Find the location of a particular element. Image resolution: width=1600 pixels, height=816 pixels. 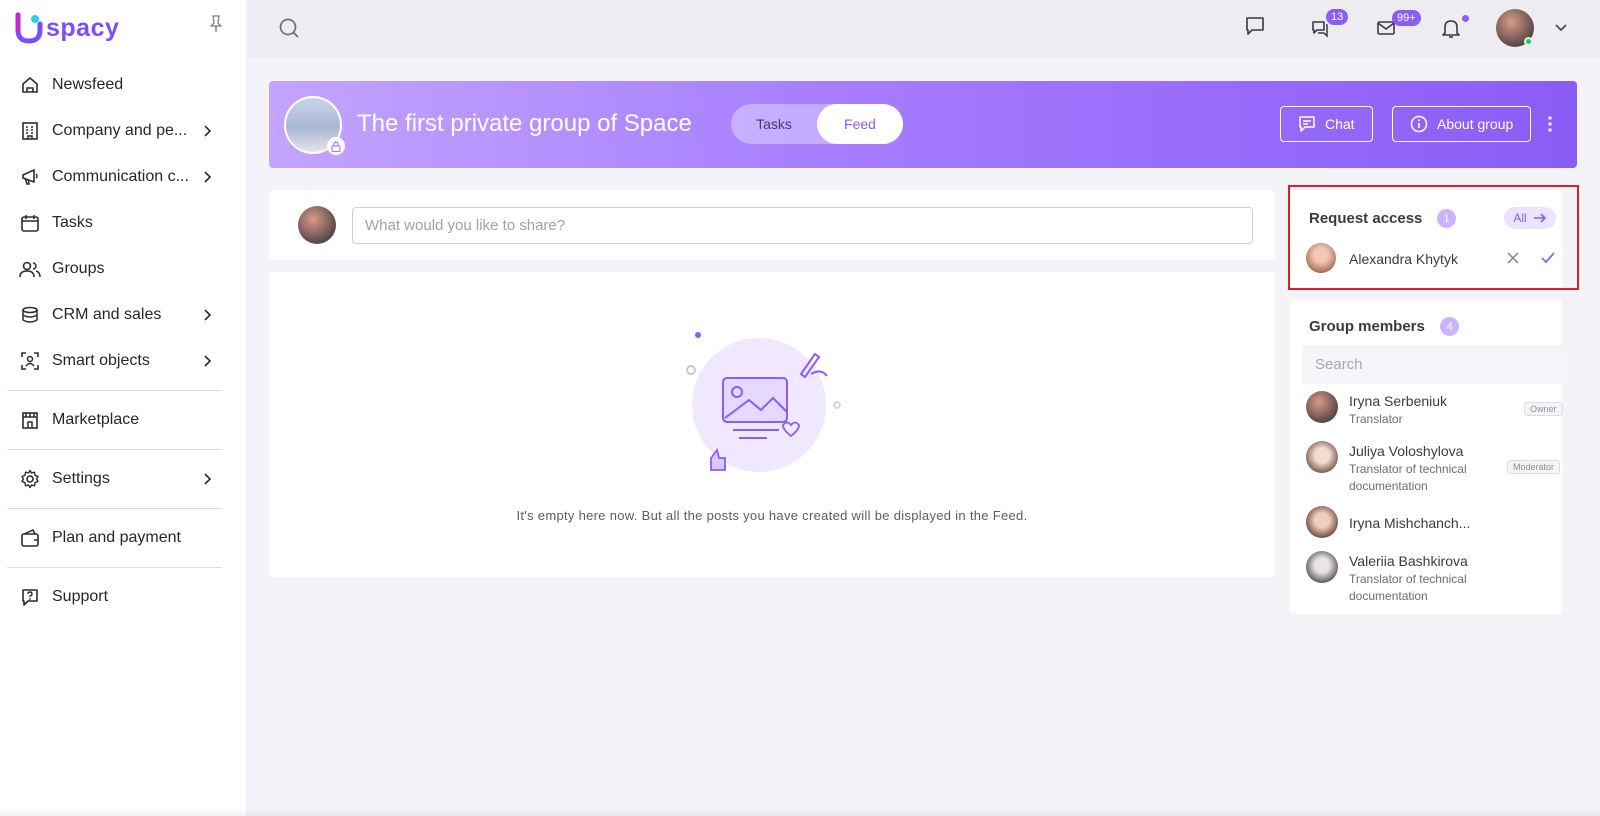

sidebar-item-marketplace: Marketplace is located at coordinates (123, 420).